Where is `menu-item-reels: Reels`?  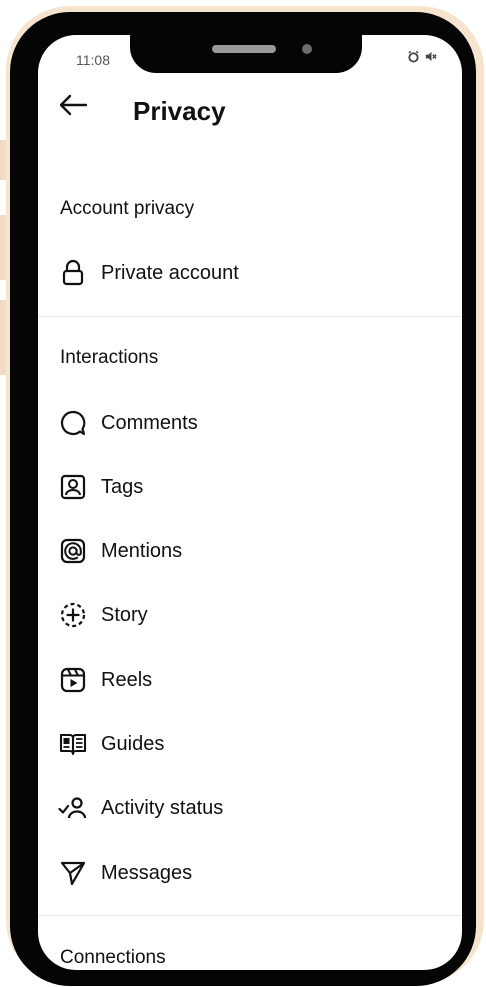 menu-item-reels: Reels is located at coordinates (105, 680).